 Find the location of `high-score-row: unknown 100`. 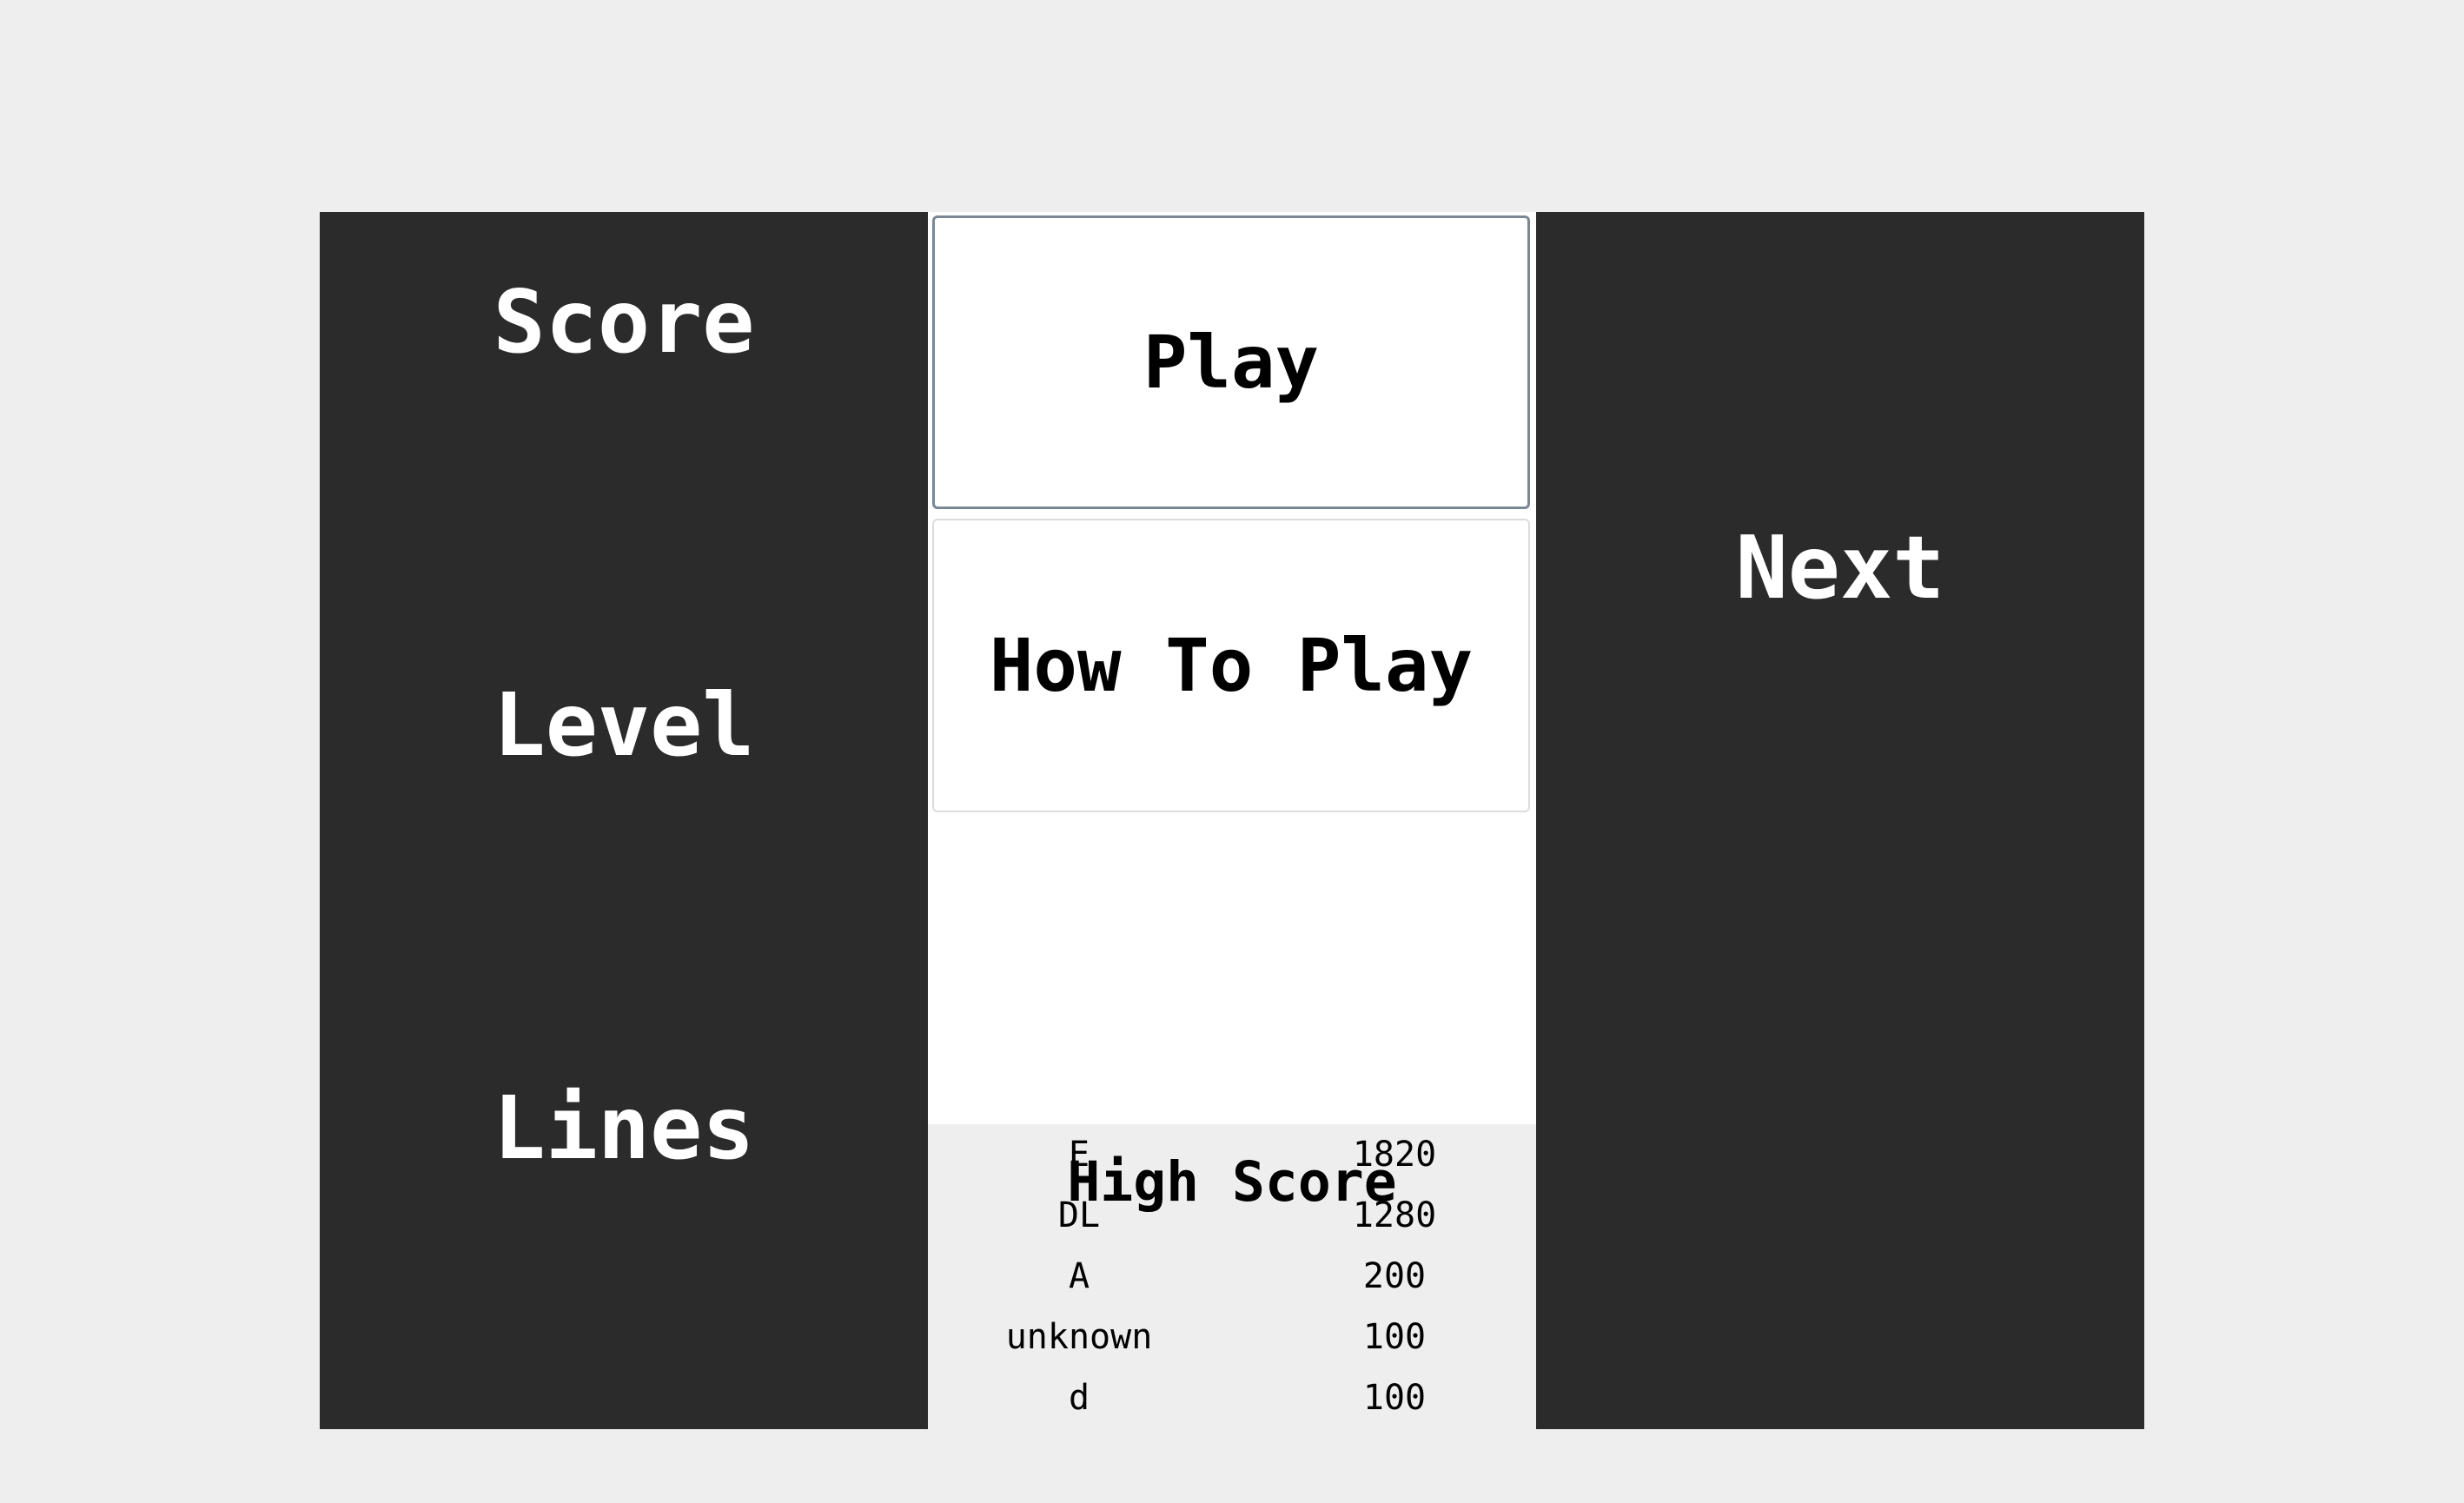

high-score-row: unknown 100 is located at coordinates (1232, 1337).